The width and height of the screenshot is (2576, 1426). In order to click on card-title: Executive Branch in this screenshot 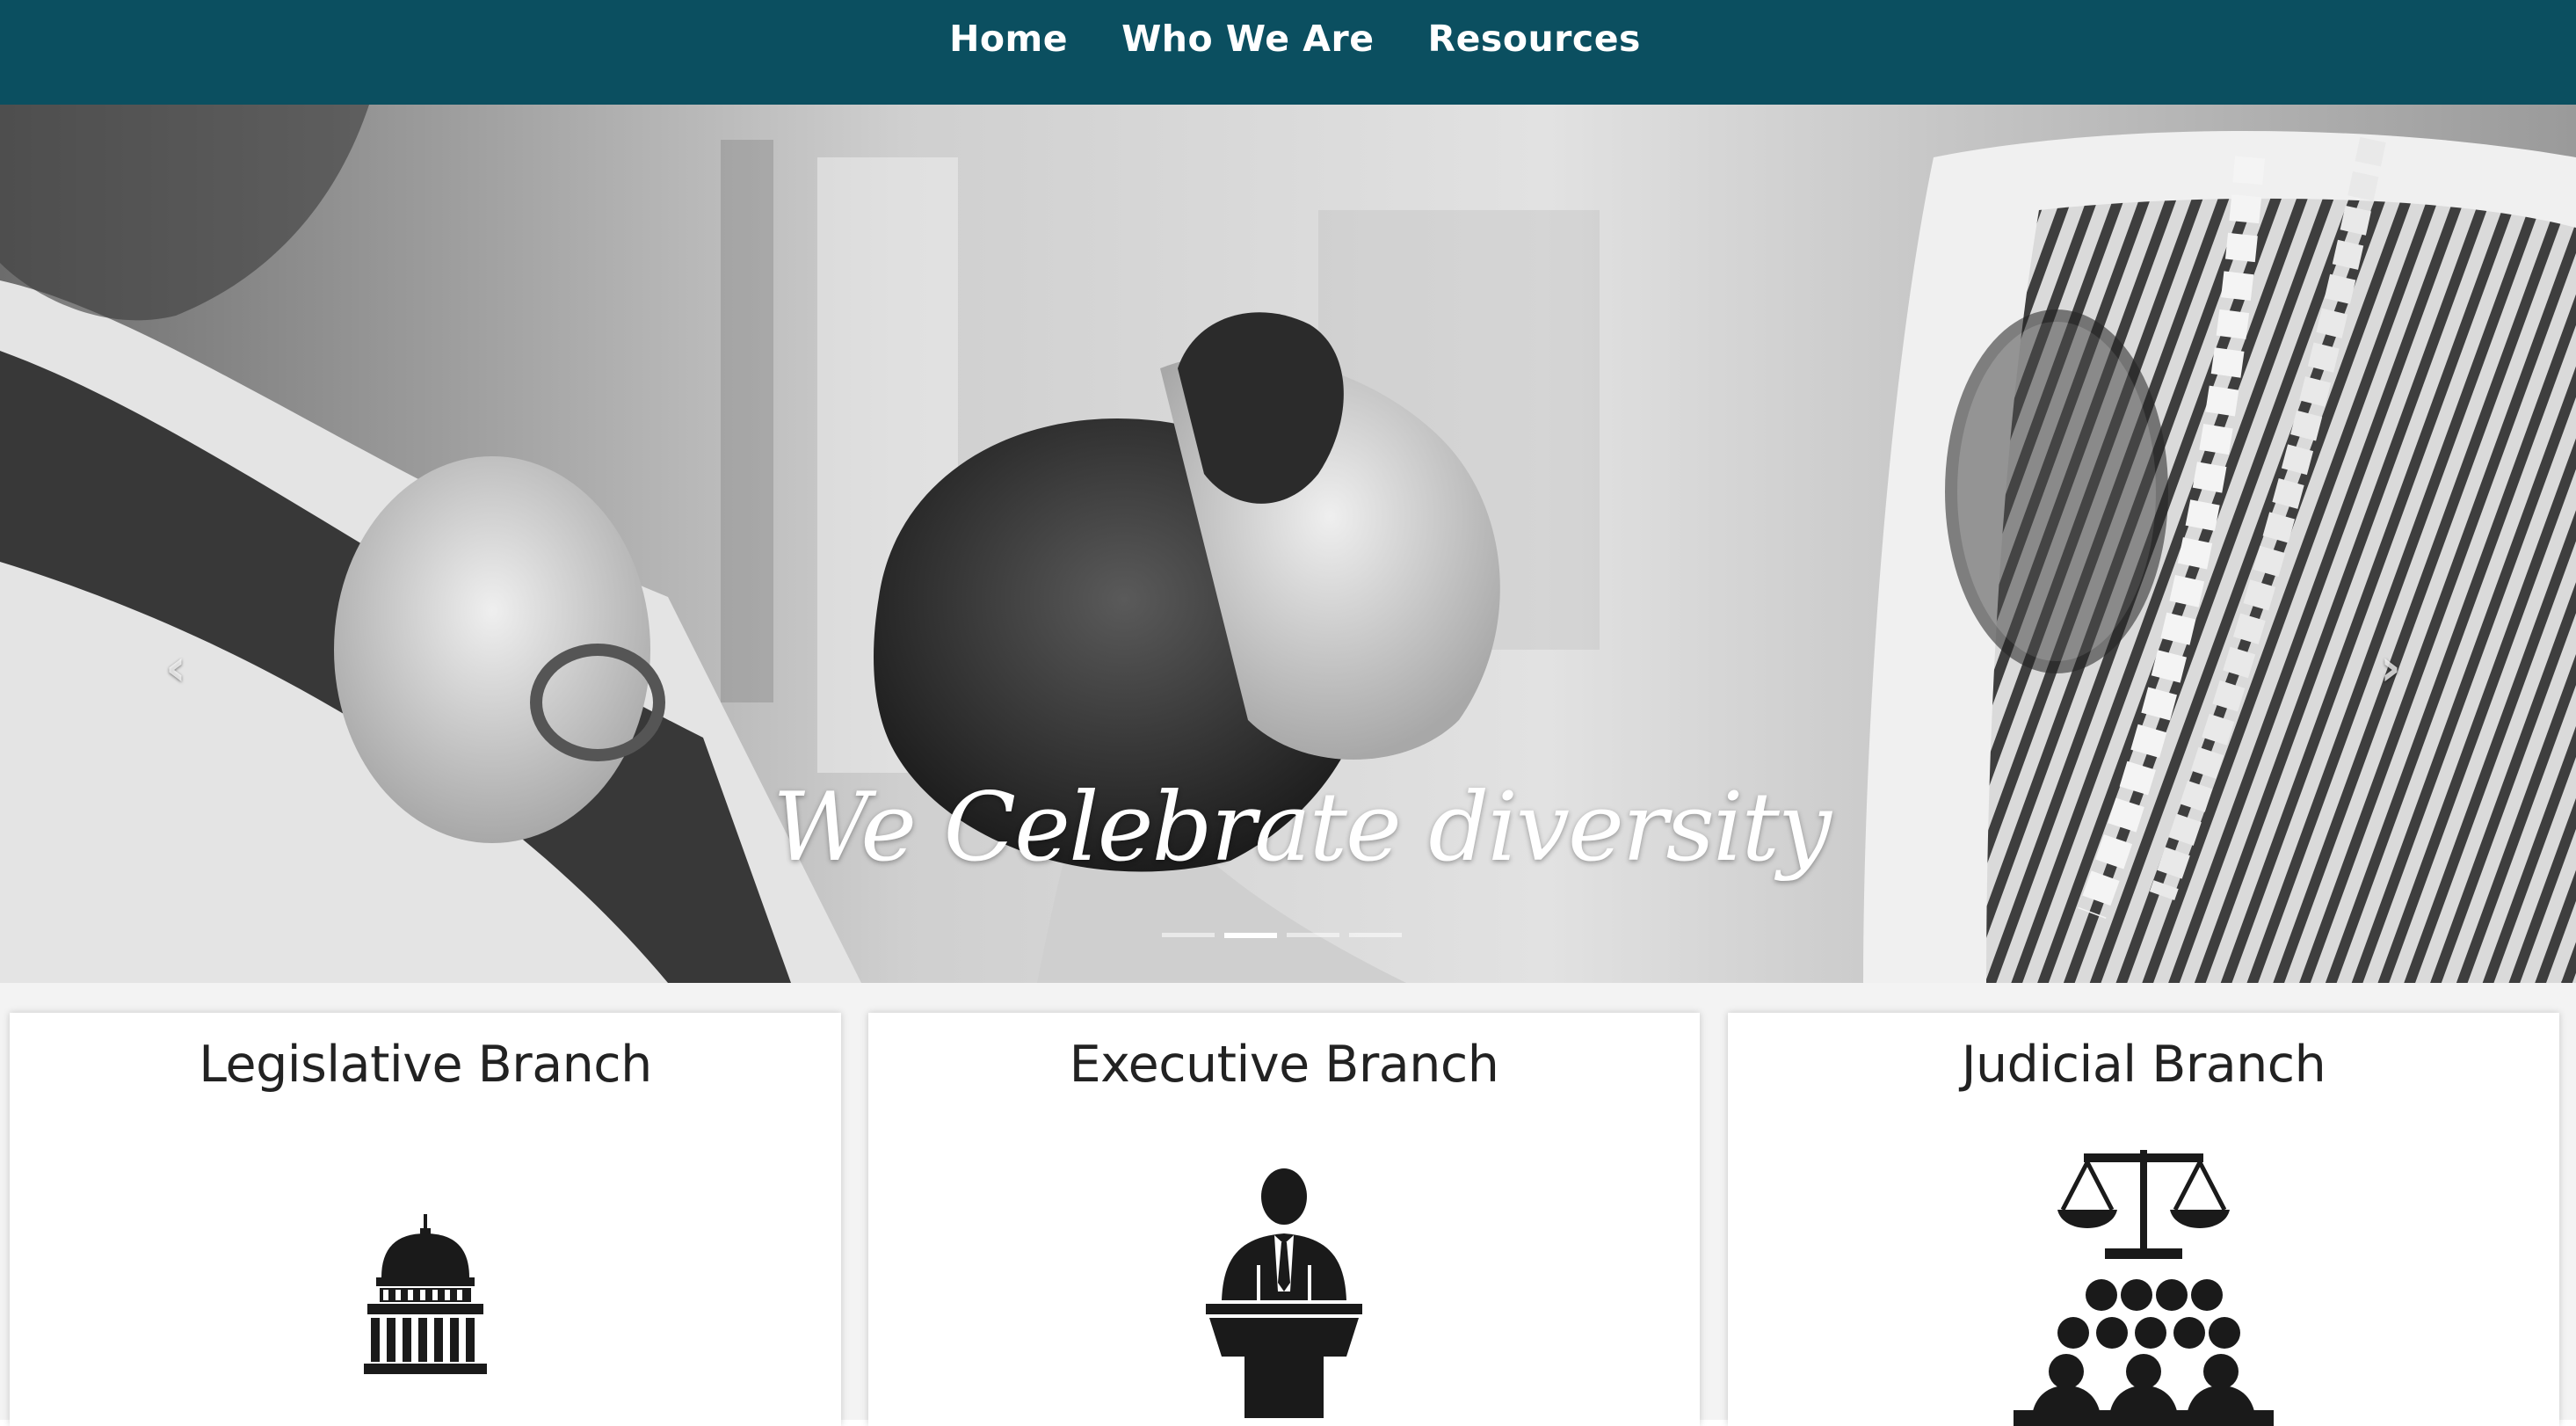, I will do `click(1284, 1065)`.